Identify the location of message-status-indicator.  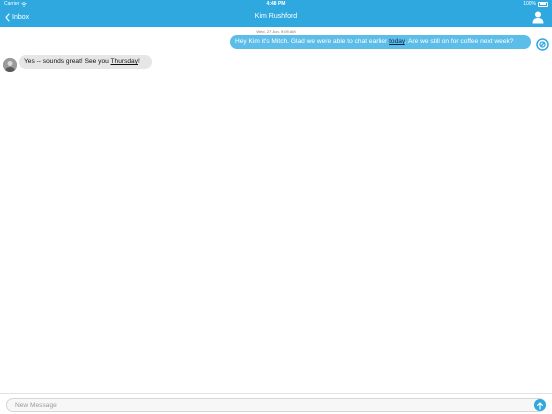
(542, 44).